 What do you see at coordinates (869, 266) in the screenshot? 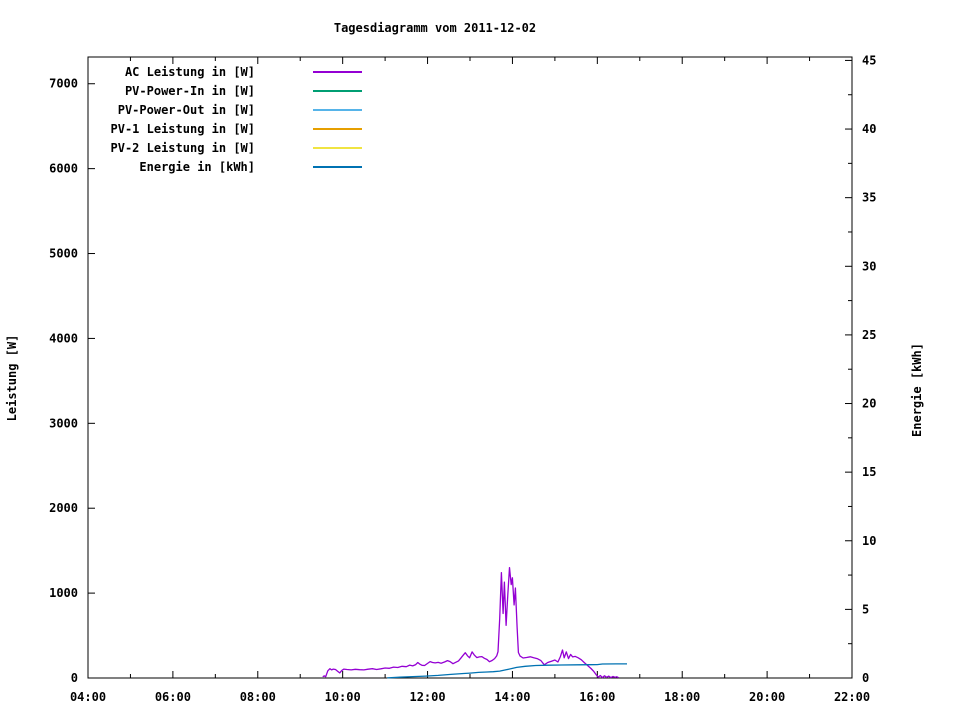
I see `y2-tick-label: 30` at bounding box center [869, 266].